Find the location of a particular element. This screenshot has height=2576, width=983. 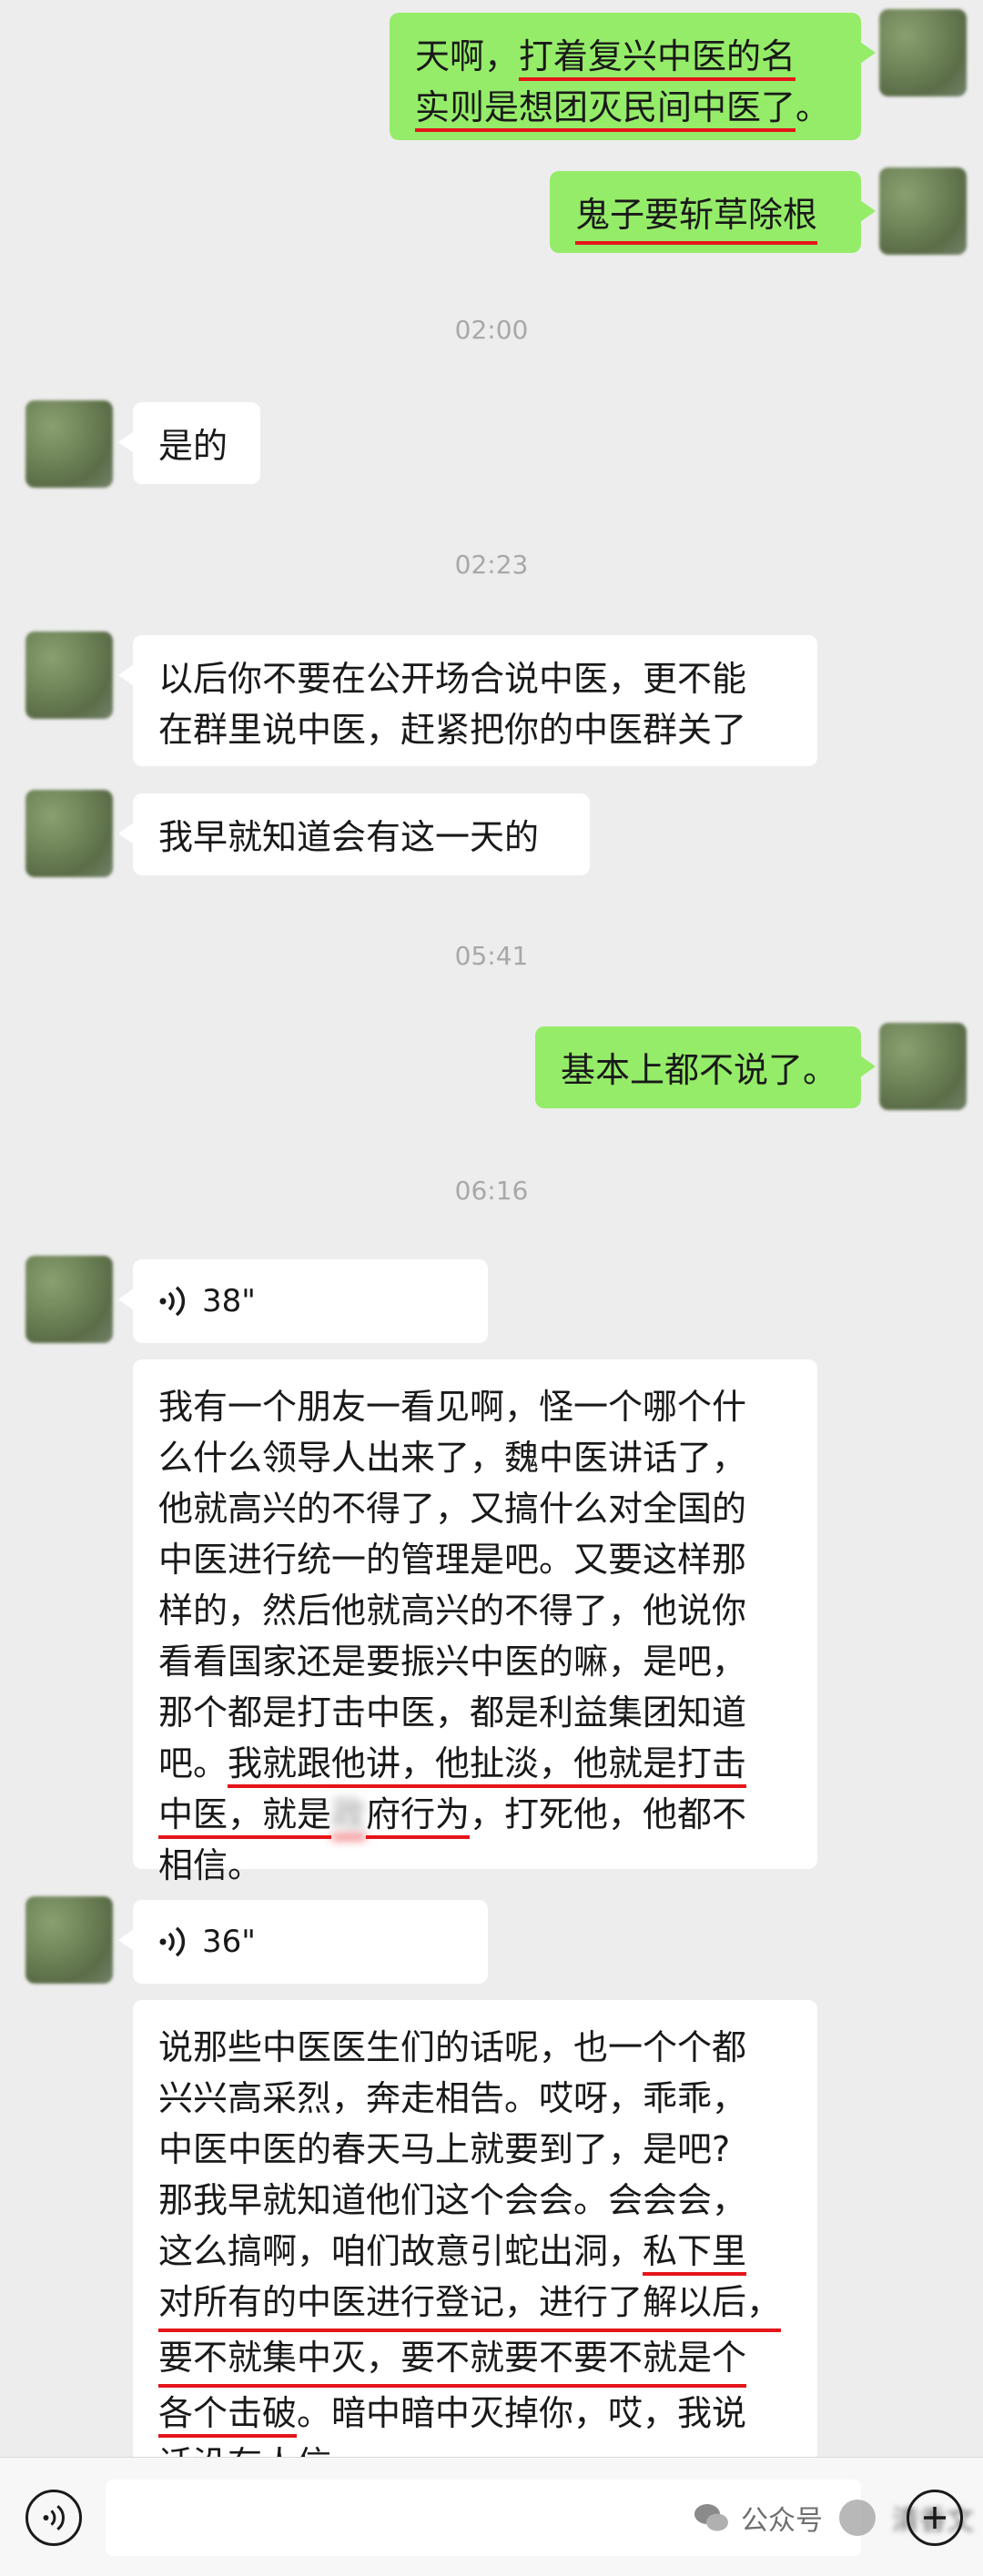

message-text: 样的，然后他就高兴的不得了，他说你 is located at coordinates (452, 1611).